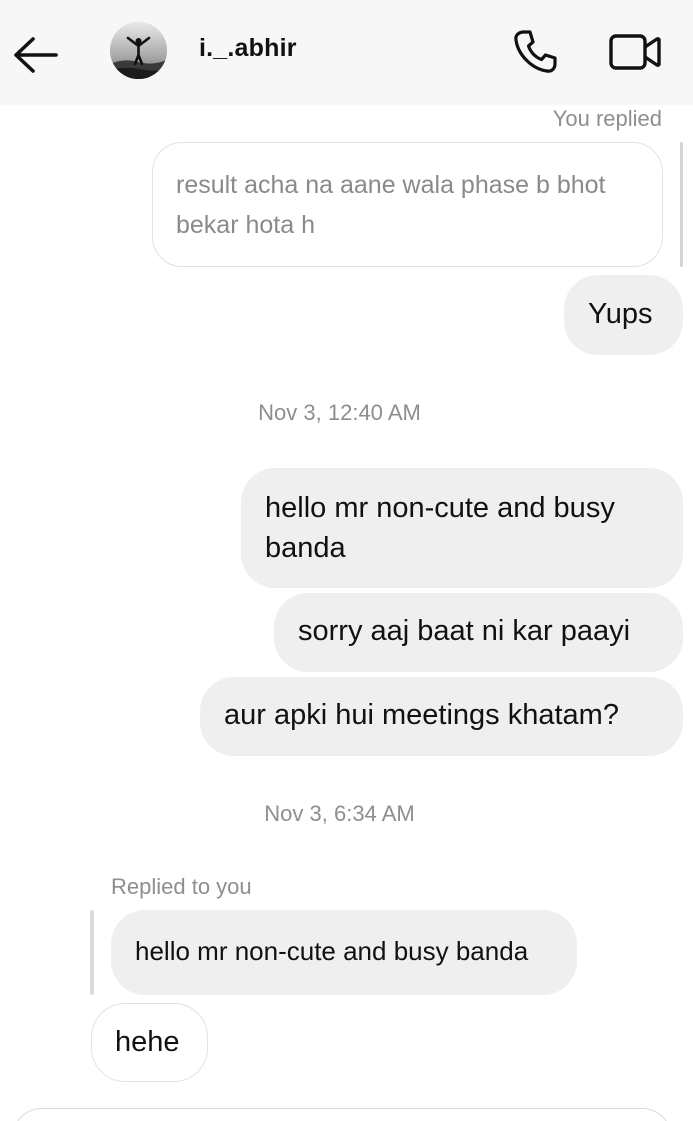 The height and width of the screenshot is (1121, 693). What do you see at coordinates (339, 412) in the screenshot?
I see `timestamp: Nov 3, 12:40 AM` at bounding box center [339, 412].